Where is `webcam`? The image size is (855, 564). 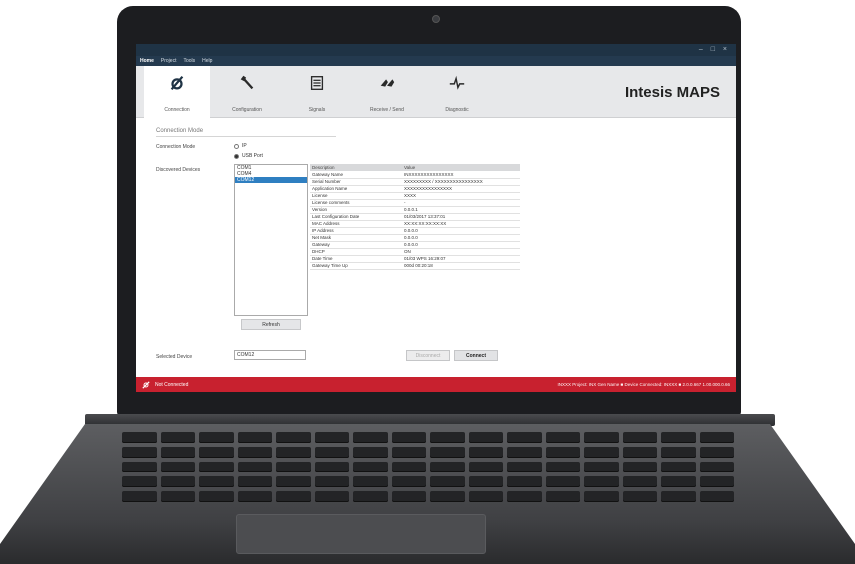 webcam is located at coordinates (436, 19).